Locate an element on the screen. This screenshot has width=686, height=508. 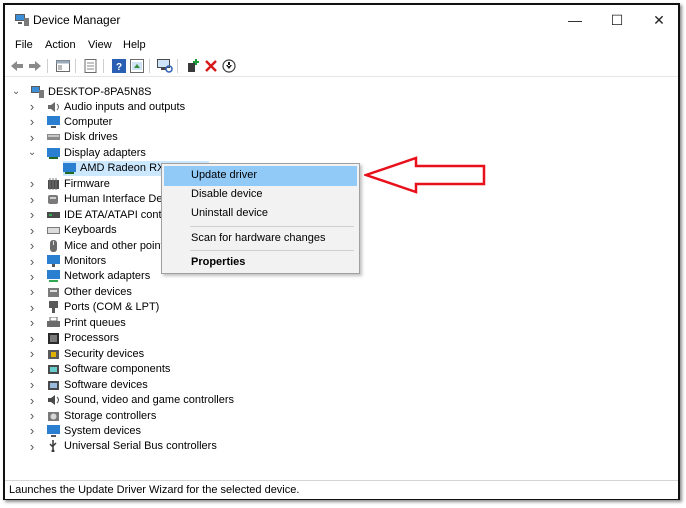
uninstall-x-icon is located at coordinates (211, 66).